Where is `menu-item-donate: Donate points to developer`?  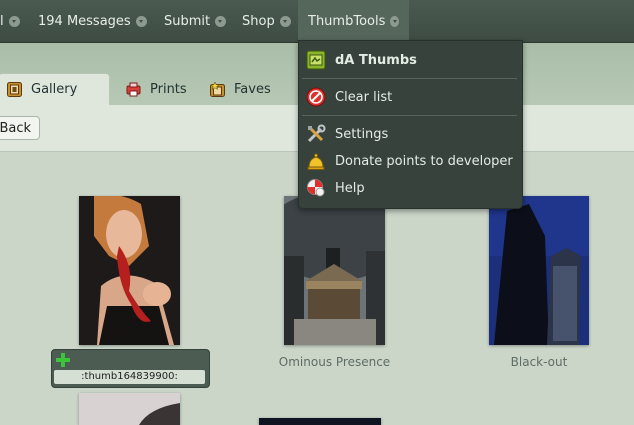
menu-item-donate: Donate points to developer is located at coordinates (409, 161).